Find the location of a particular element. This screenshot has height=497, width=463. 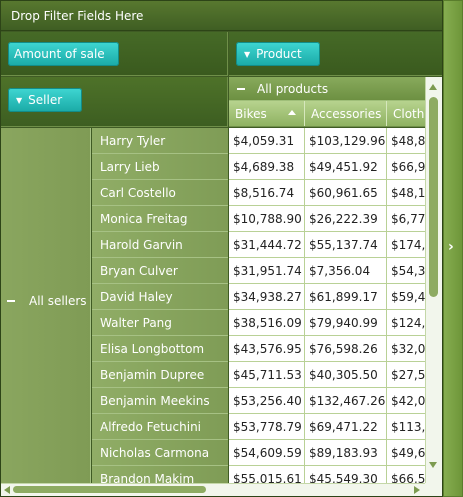

row-header: Benjamin Dupree is located at coordinates (160, 375).